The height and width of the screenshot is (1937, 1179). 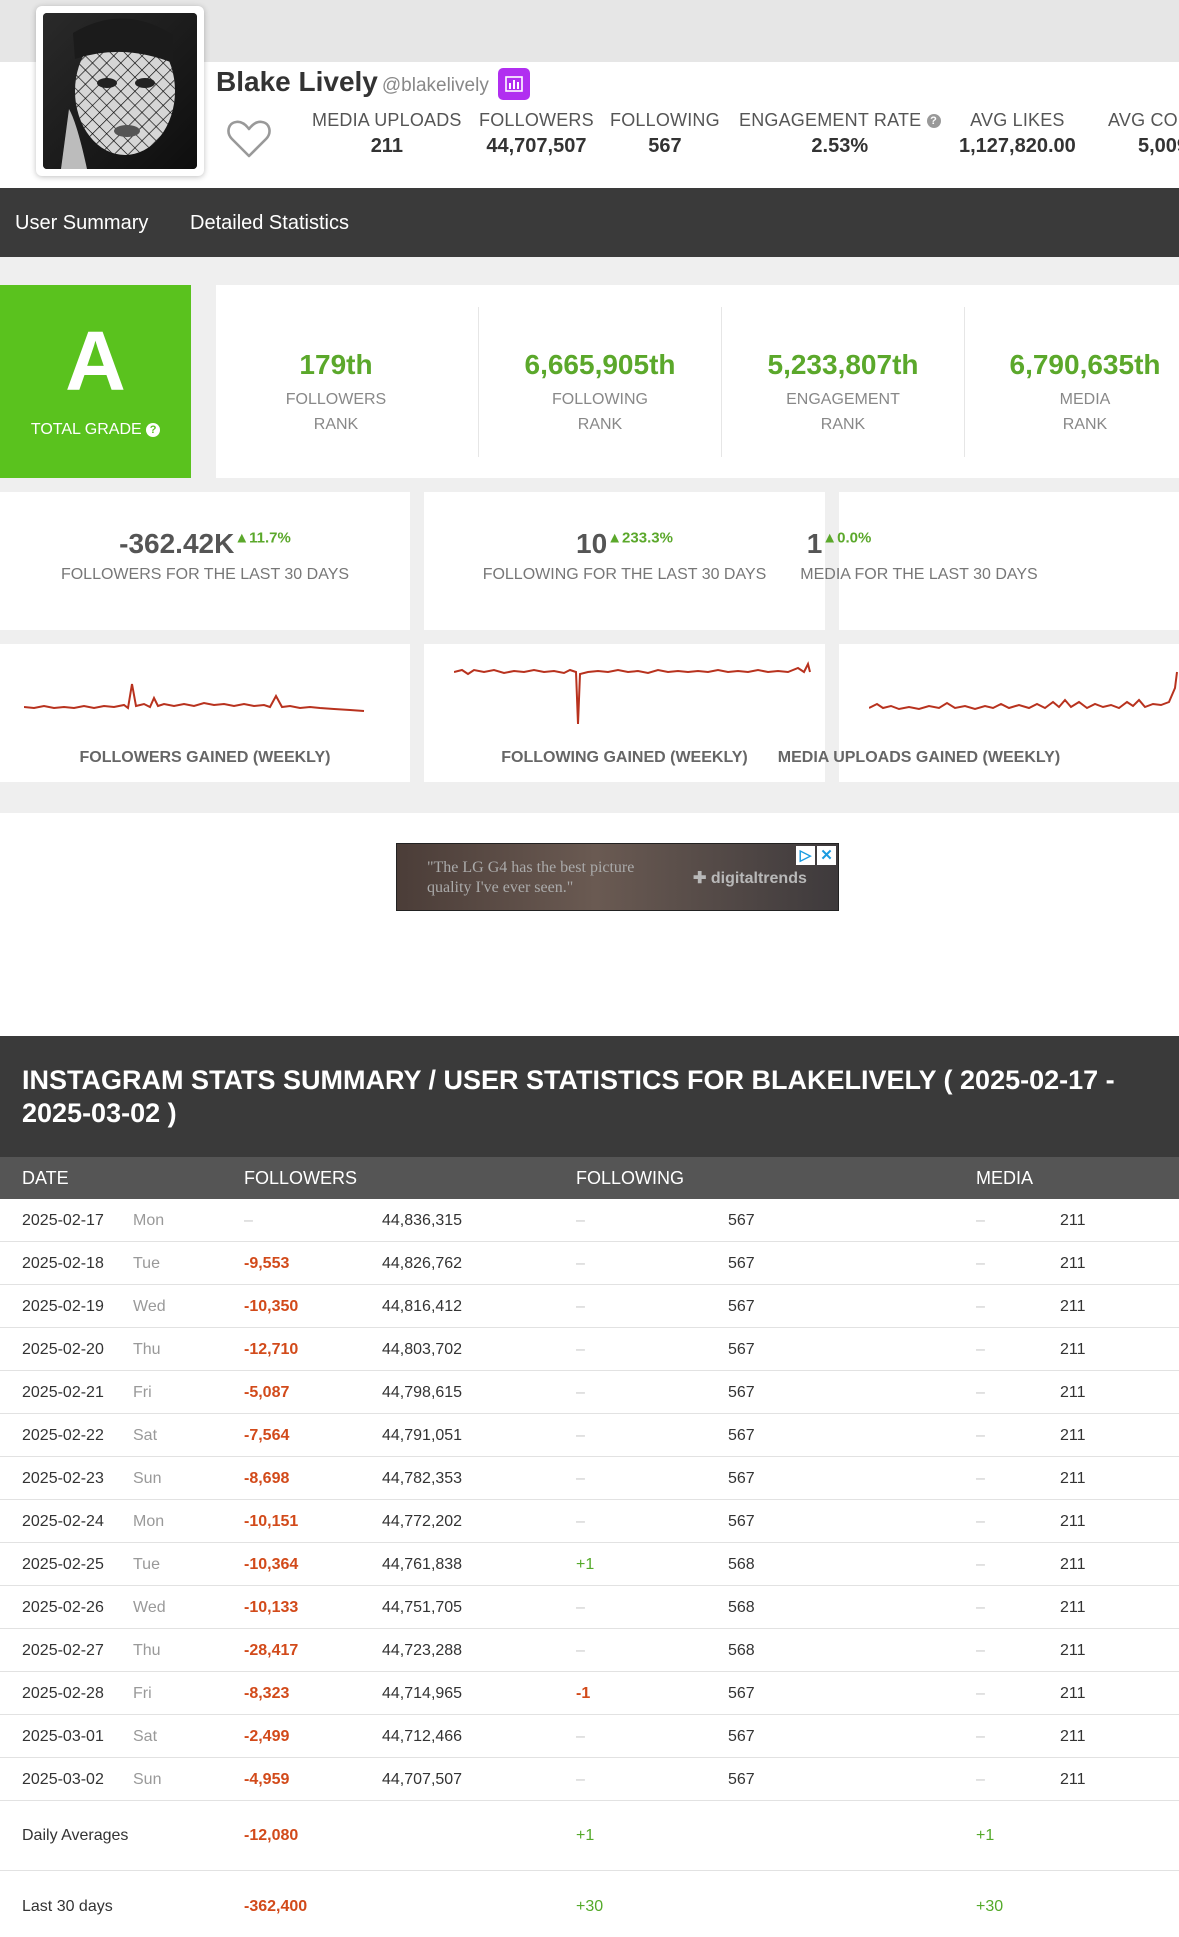 What do you see at coordinates (536, 146) in the screenshot?
I see `stat-value: 44,707,507` at bounding box center [536, 146].